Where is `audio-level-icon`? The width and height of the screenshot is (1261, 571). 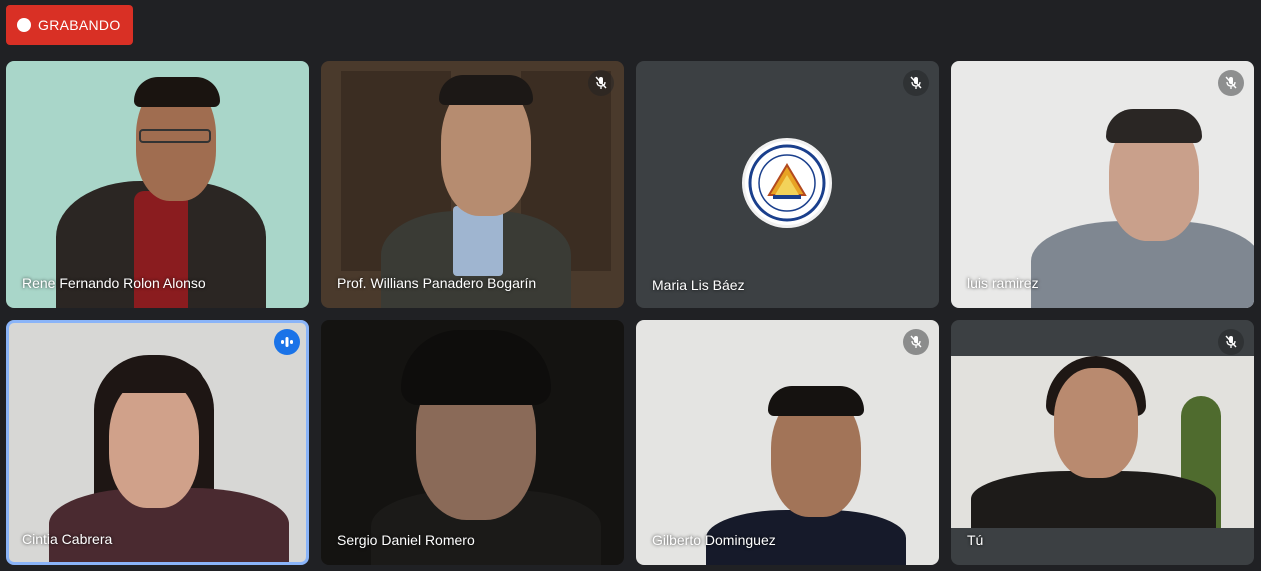 audio-level-icon is located at coordinates (287, 342).